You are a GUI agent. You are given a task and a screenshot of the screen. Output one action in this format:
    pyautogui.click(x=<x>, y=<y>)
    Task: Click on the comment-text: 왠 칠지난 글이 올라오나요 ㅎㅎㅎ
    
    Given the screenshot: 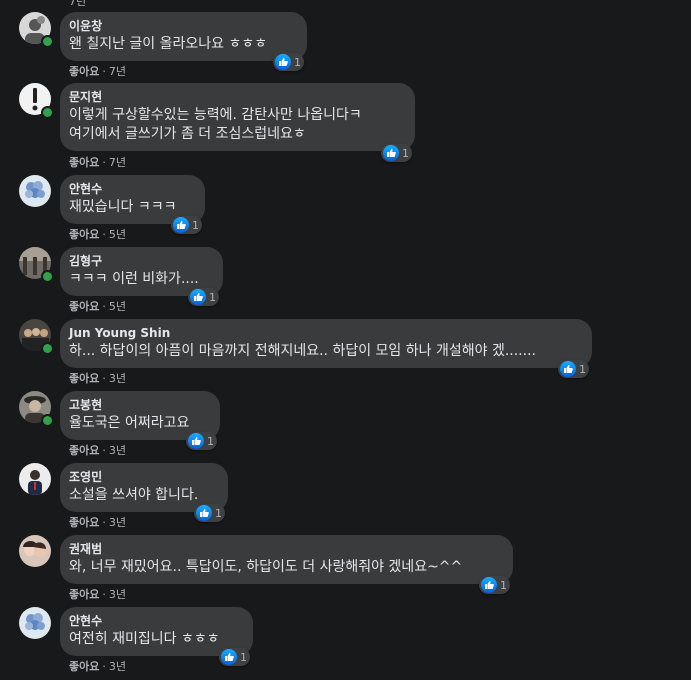 What is the action you would take?
    pyautogui.click(x=168, y=44)
    